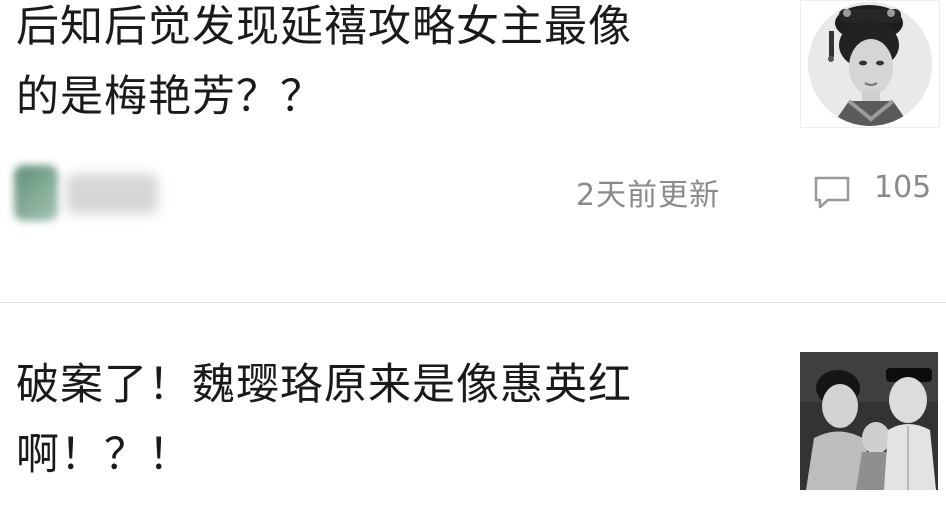 The image size is (946, 522). What do you see at coordinates (112, 194) in the screenshot?
I see `blurred-author-name` at bounding box center [112, 194].